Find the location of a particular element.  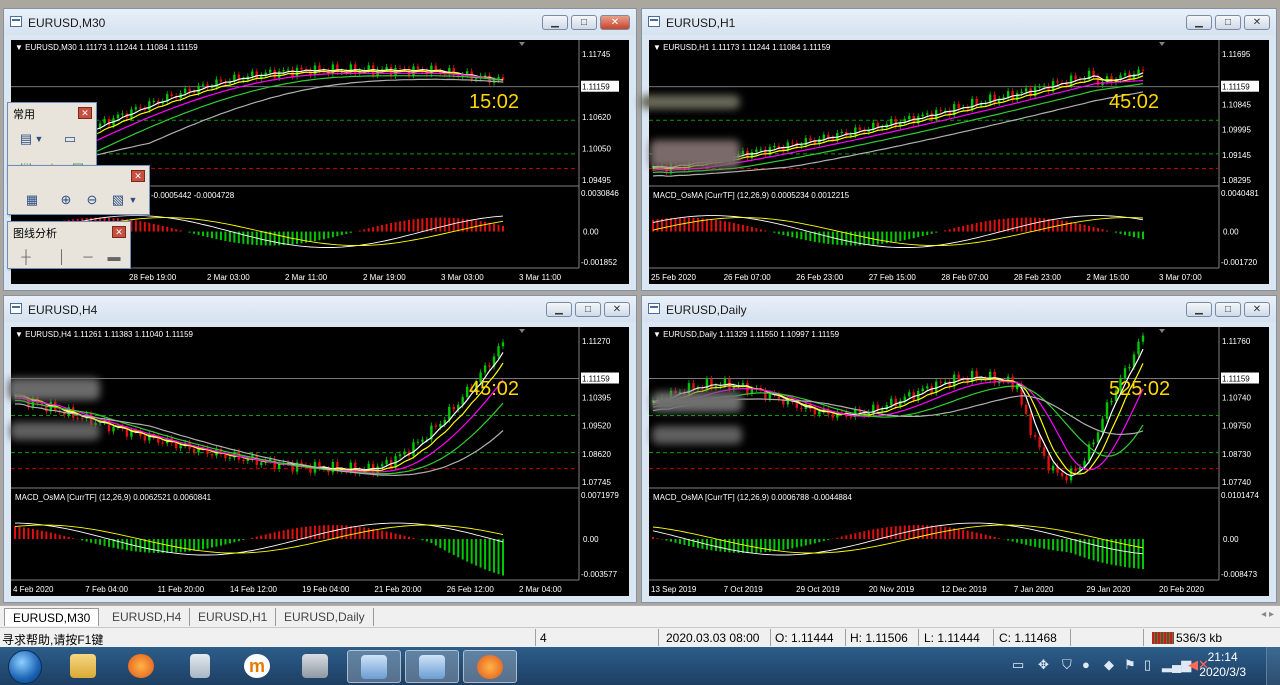

zoom-out-icon: ⊖ is located at coordinates (92, 200).